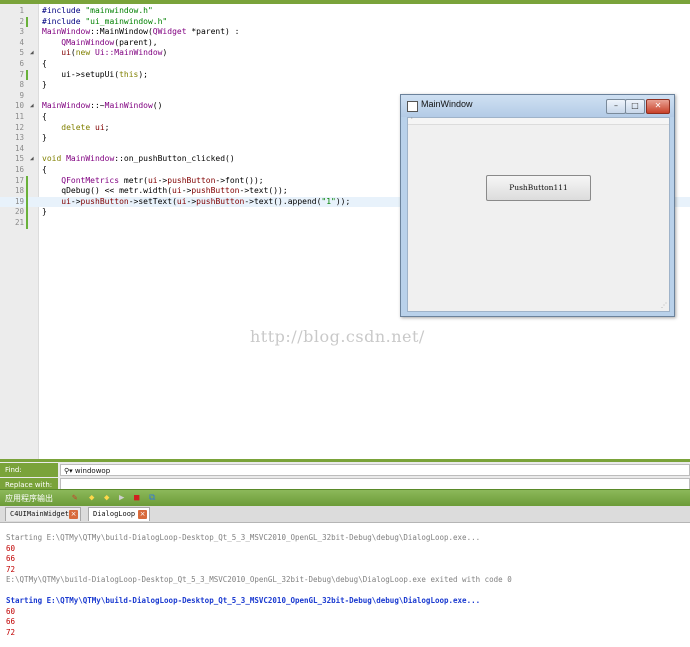  Describe the element at coordinates (19, 138) in the screenshot. I see `line-number: 13` at that location.